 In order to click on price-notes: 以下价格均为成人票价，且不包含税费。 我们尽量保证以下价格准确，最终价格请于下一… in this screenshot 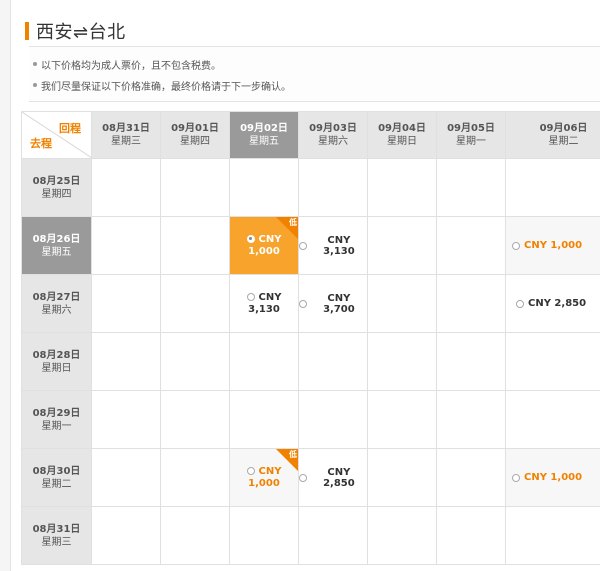, I will do `click(314, 74)`.